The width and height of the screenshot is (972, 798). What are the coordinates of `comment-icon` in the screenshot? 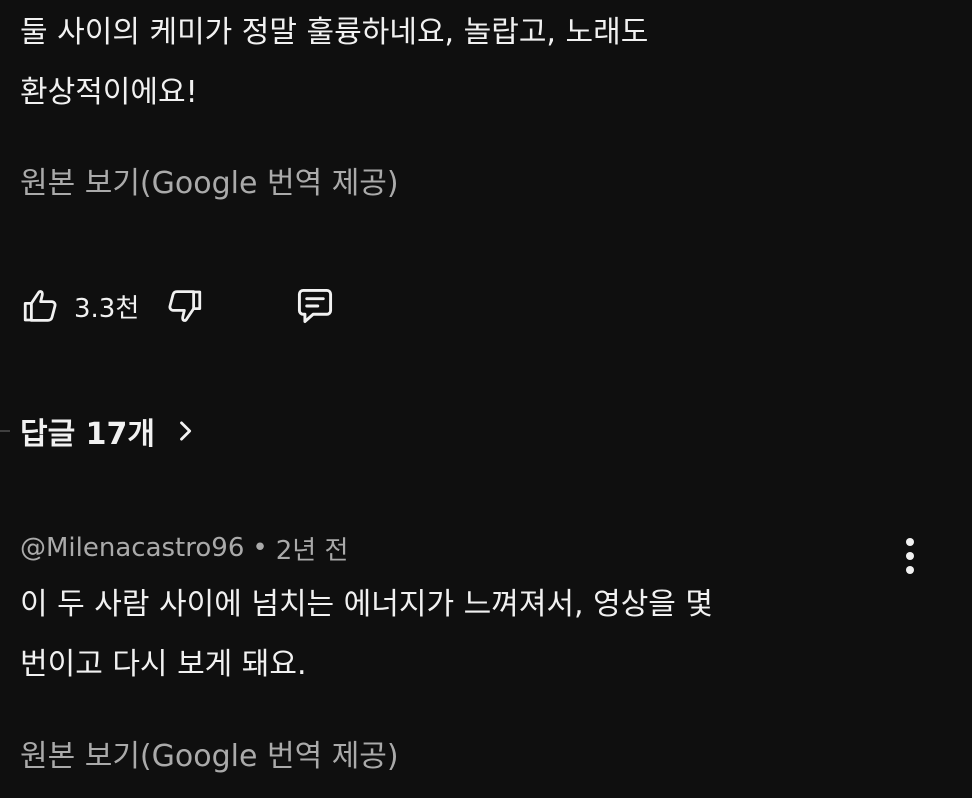 It's located at (315, 306).